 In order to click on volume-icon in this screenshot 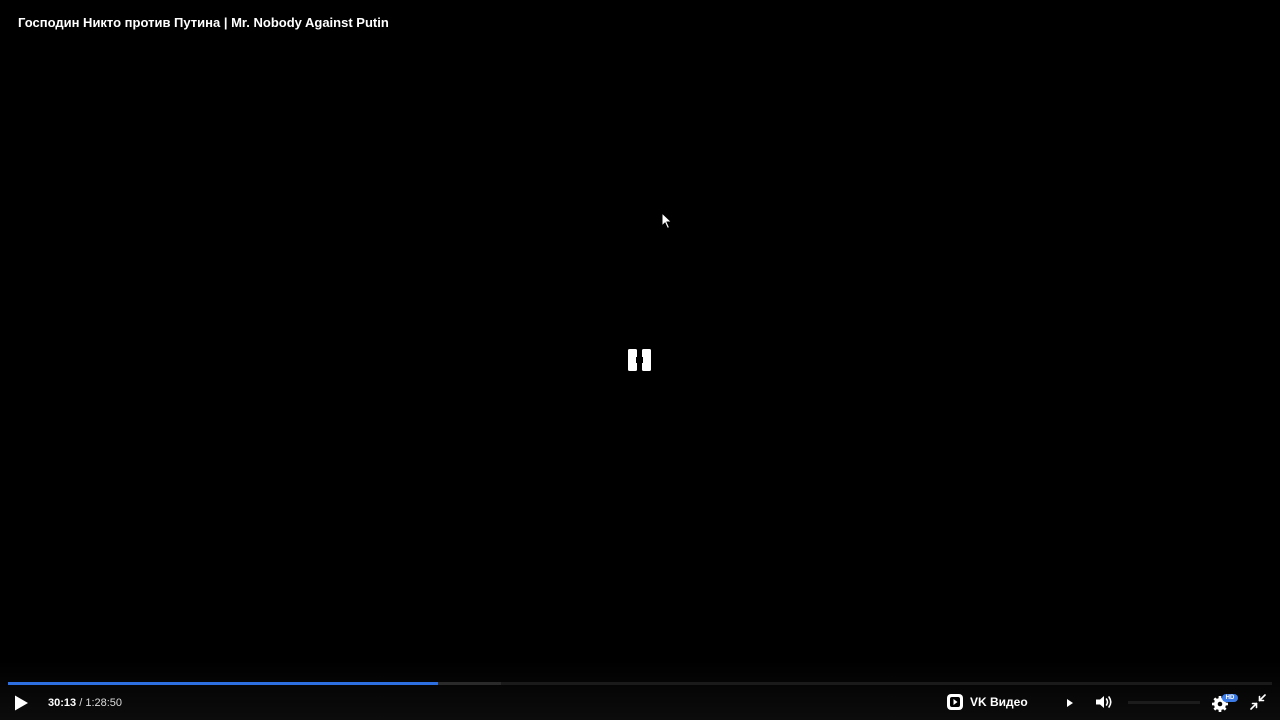, I will do `click(1104, 702)`.